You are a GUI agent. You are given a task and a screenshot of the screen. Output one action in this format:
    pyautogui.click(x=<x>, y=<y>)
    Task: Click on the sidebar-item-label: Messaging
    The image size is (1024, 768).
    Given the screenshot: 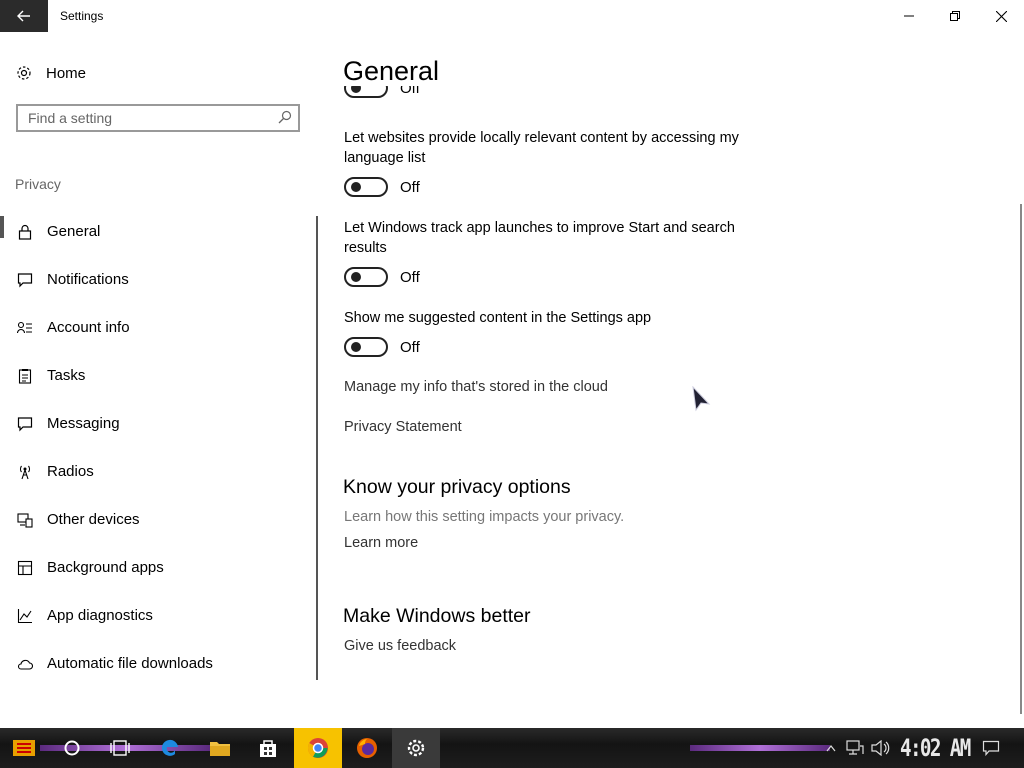 What is the action you would take?
    pyautogui.click(x=83, y=423)
    